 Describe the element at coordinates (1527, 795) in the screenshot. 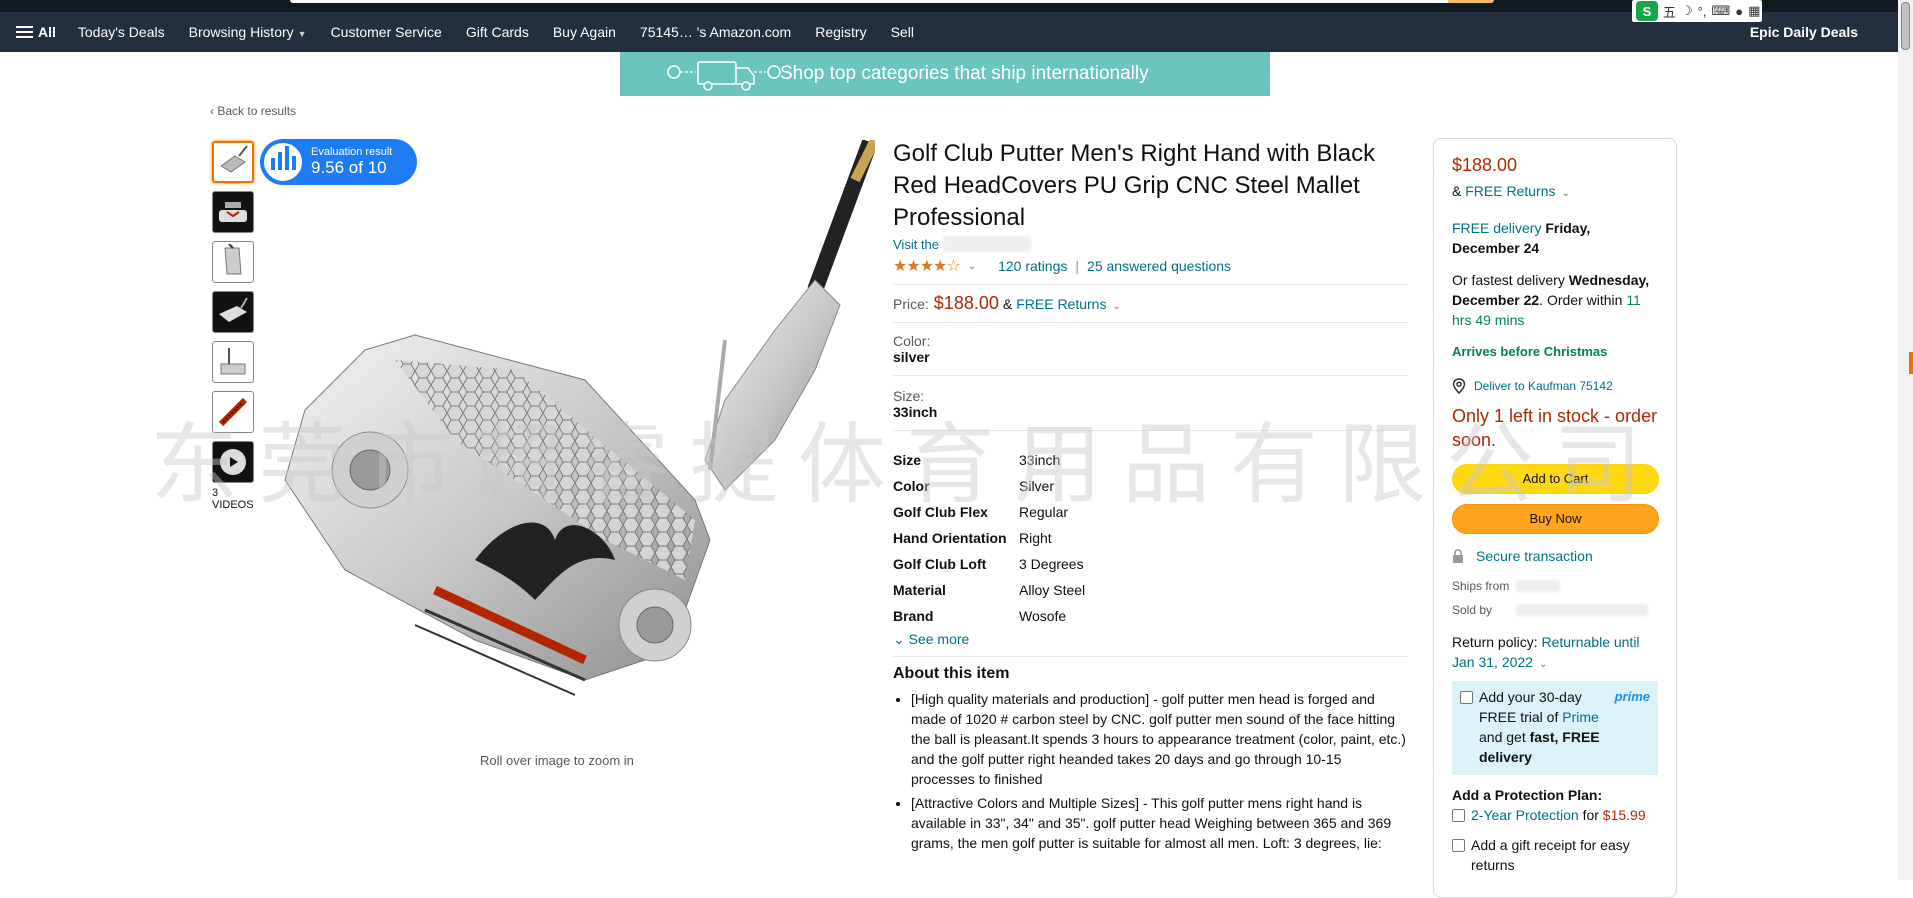

I see `protection-title: Add a Protection Plan:` at that location.